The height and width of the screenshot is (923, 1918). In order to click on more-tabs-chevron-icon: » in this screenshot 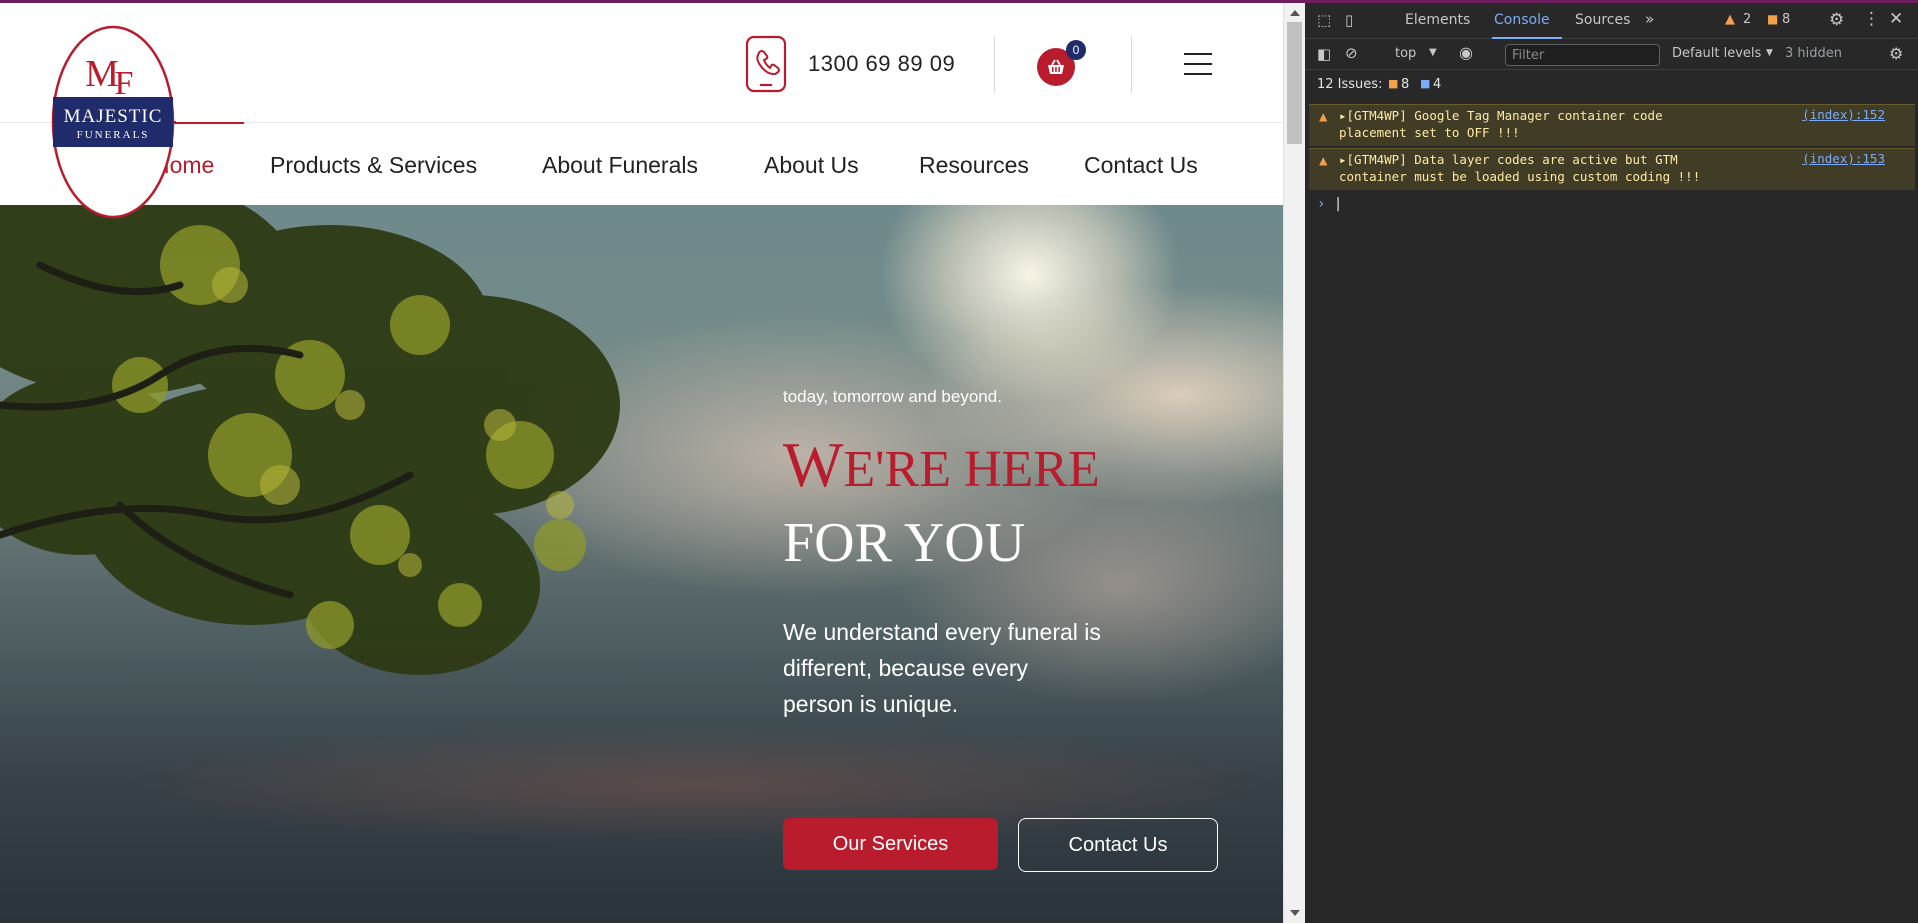, I will do `click(1649, 19)`.